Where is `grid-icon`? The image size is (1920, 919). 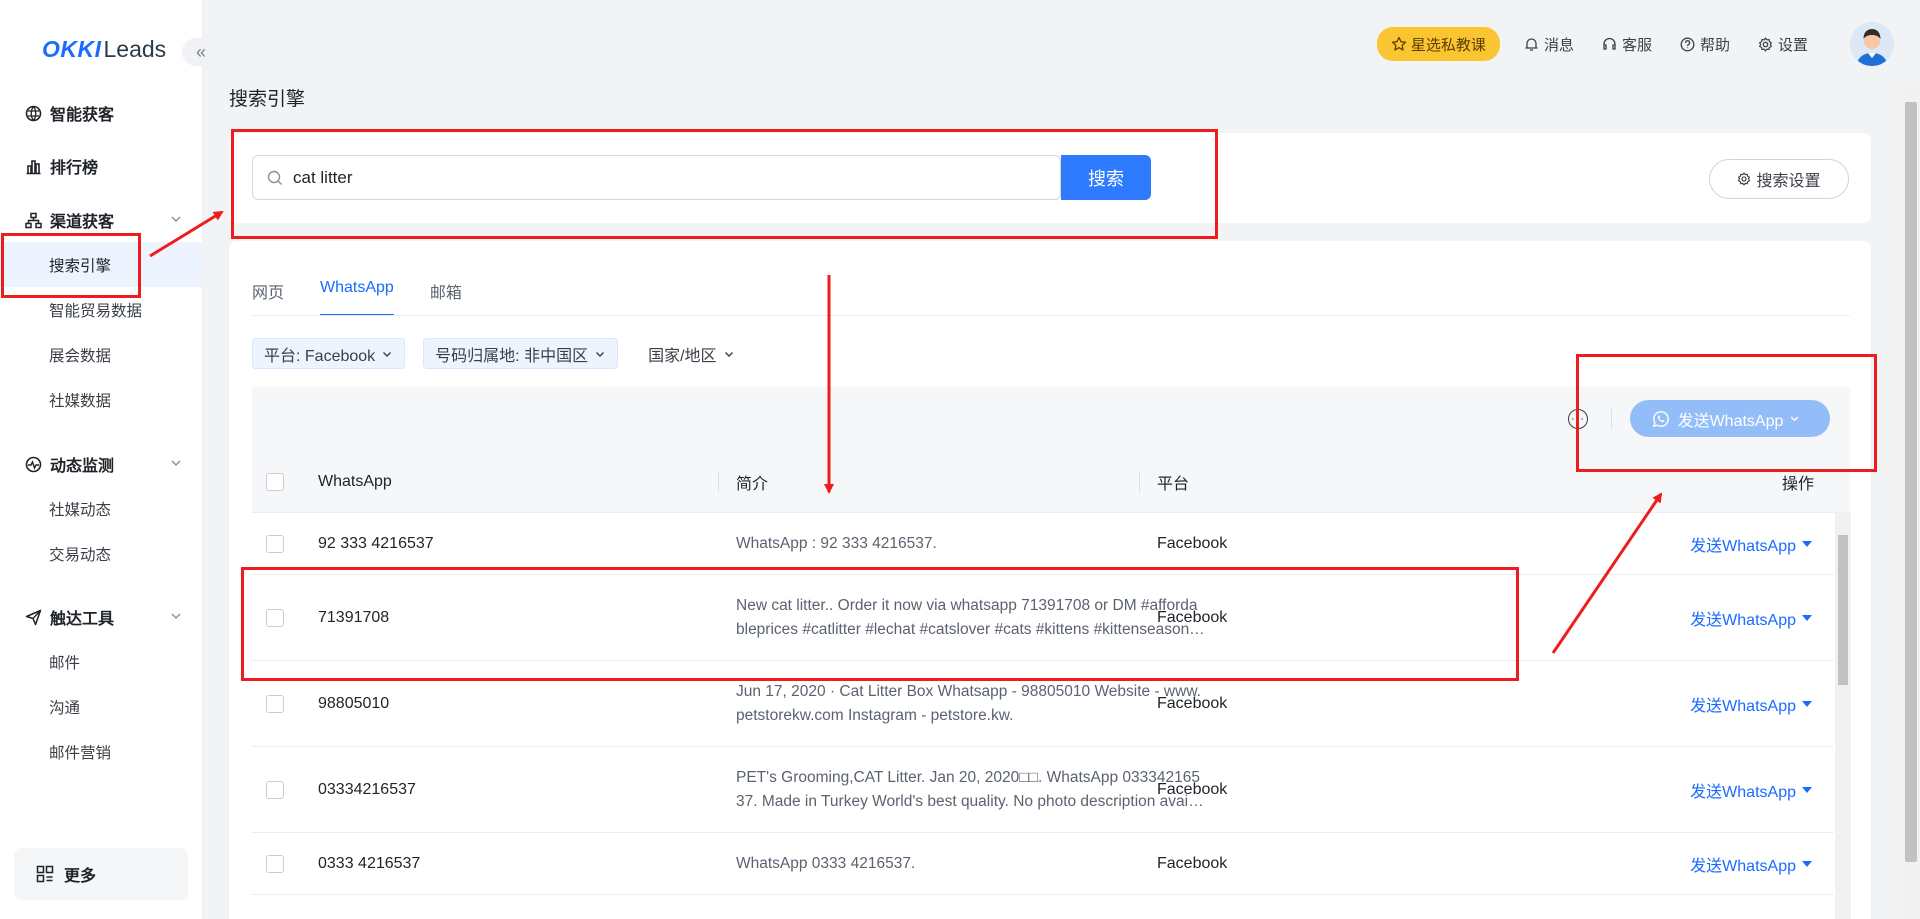 grid-icon is located at coordinates (45, 874).